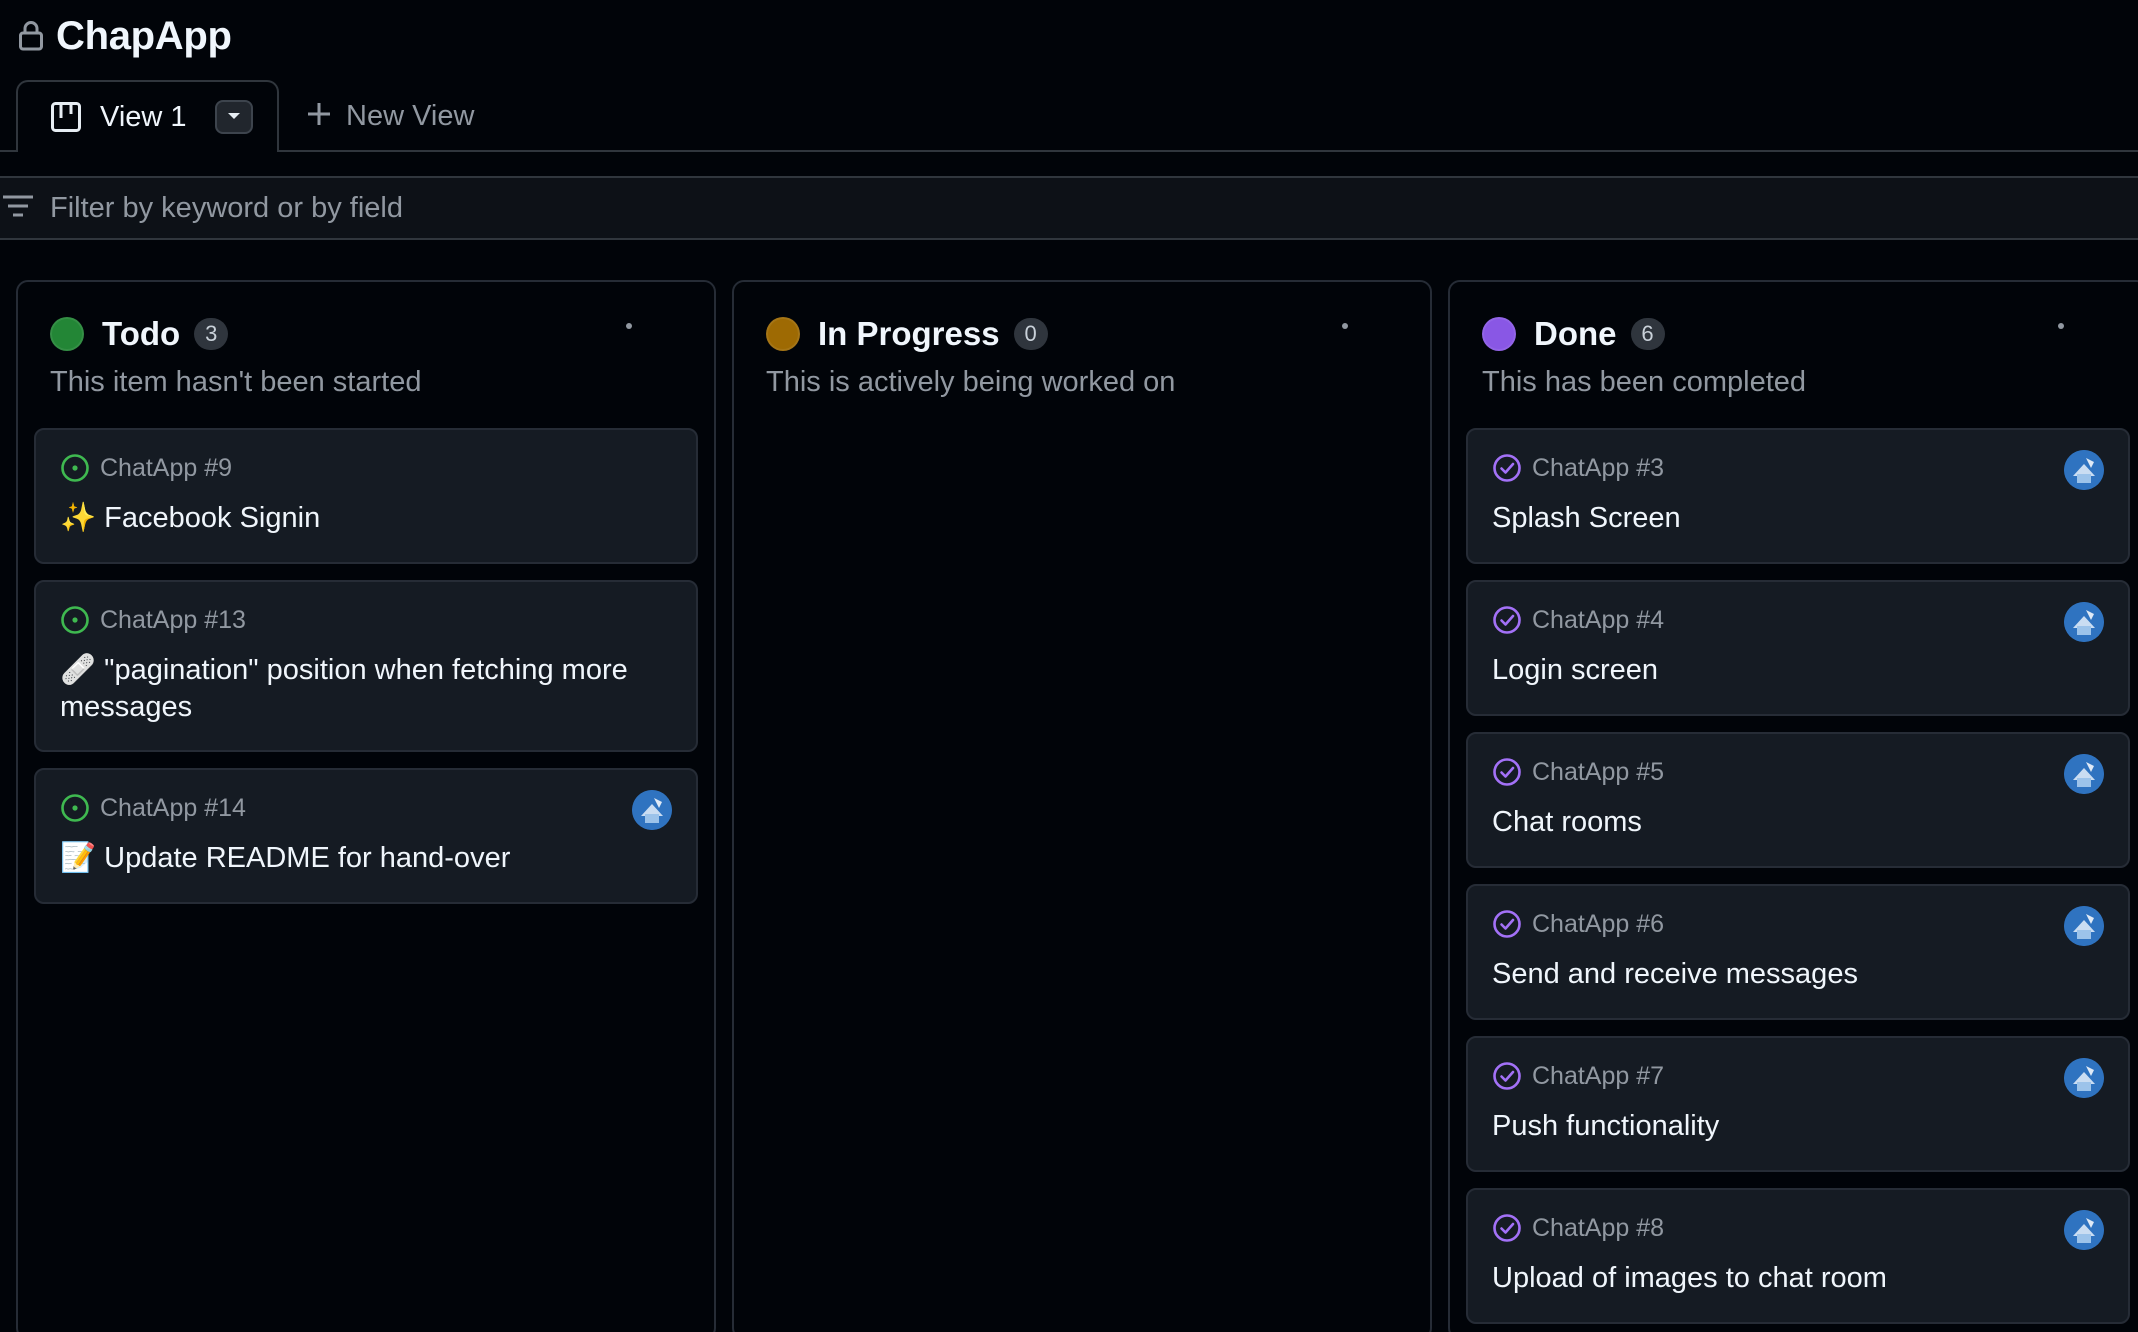 The height and width of the screenshot is (1332, 2138). What do you see at coordinates (143, 116) in the screenshot?
I see `tab-label: View 1` at bounding box center [143, 116].